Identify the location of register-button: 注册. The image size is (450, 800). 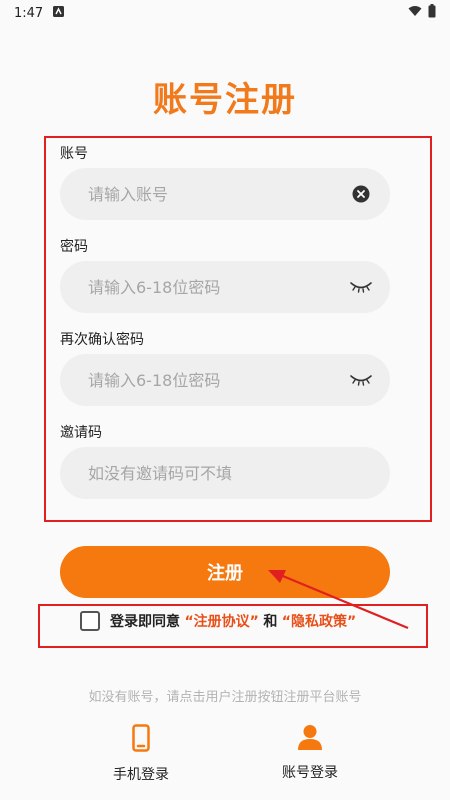
(225, 572).